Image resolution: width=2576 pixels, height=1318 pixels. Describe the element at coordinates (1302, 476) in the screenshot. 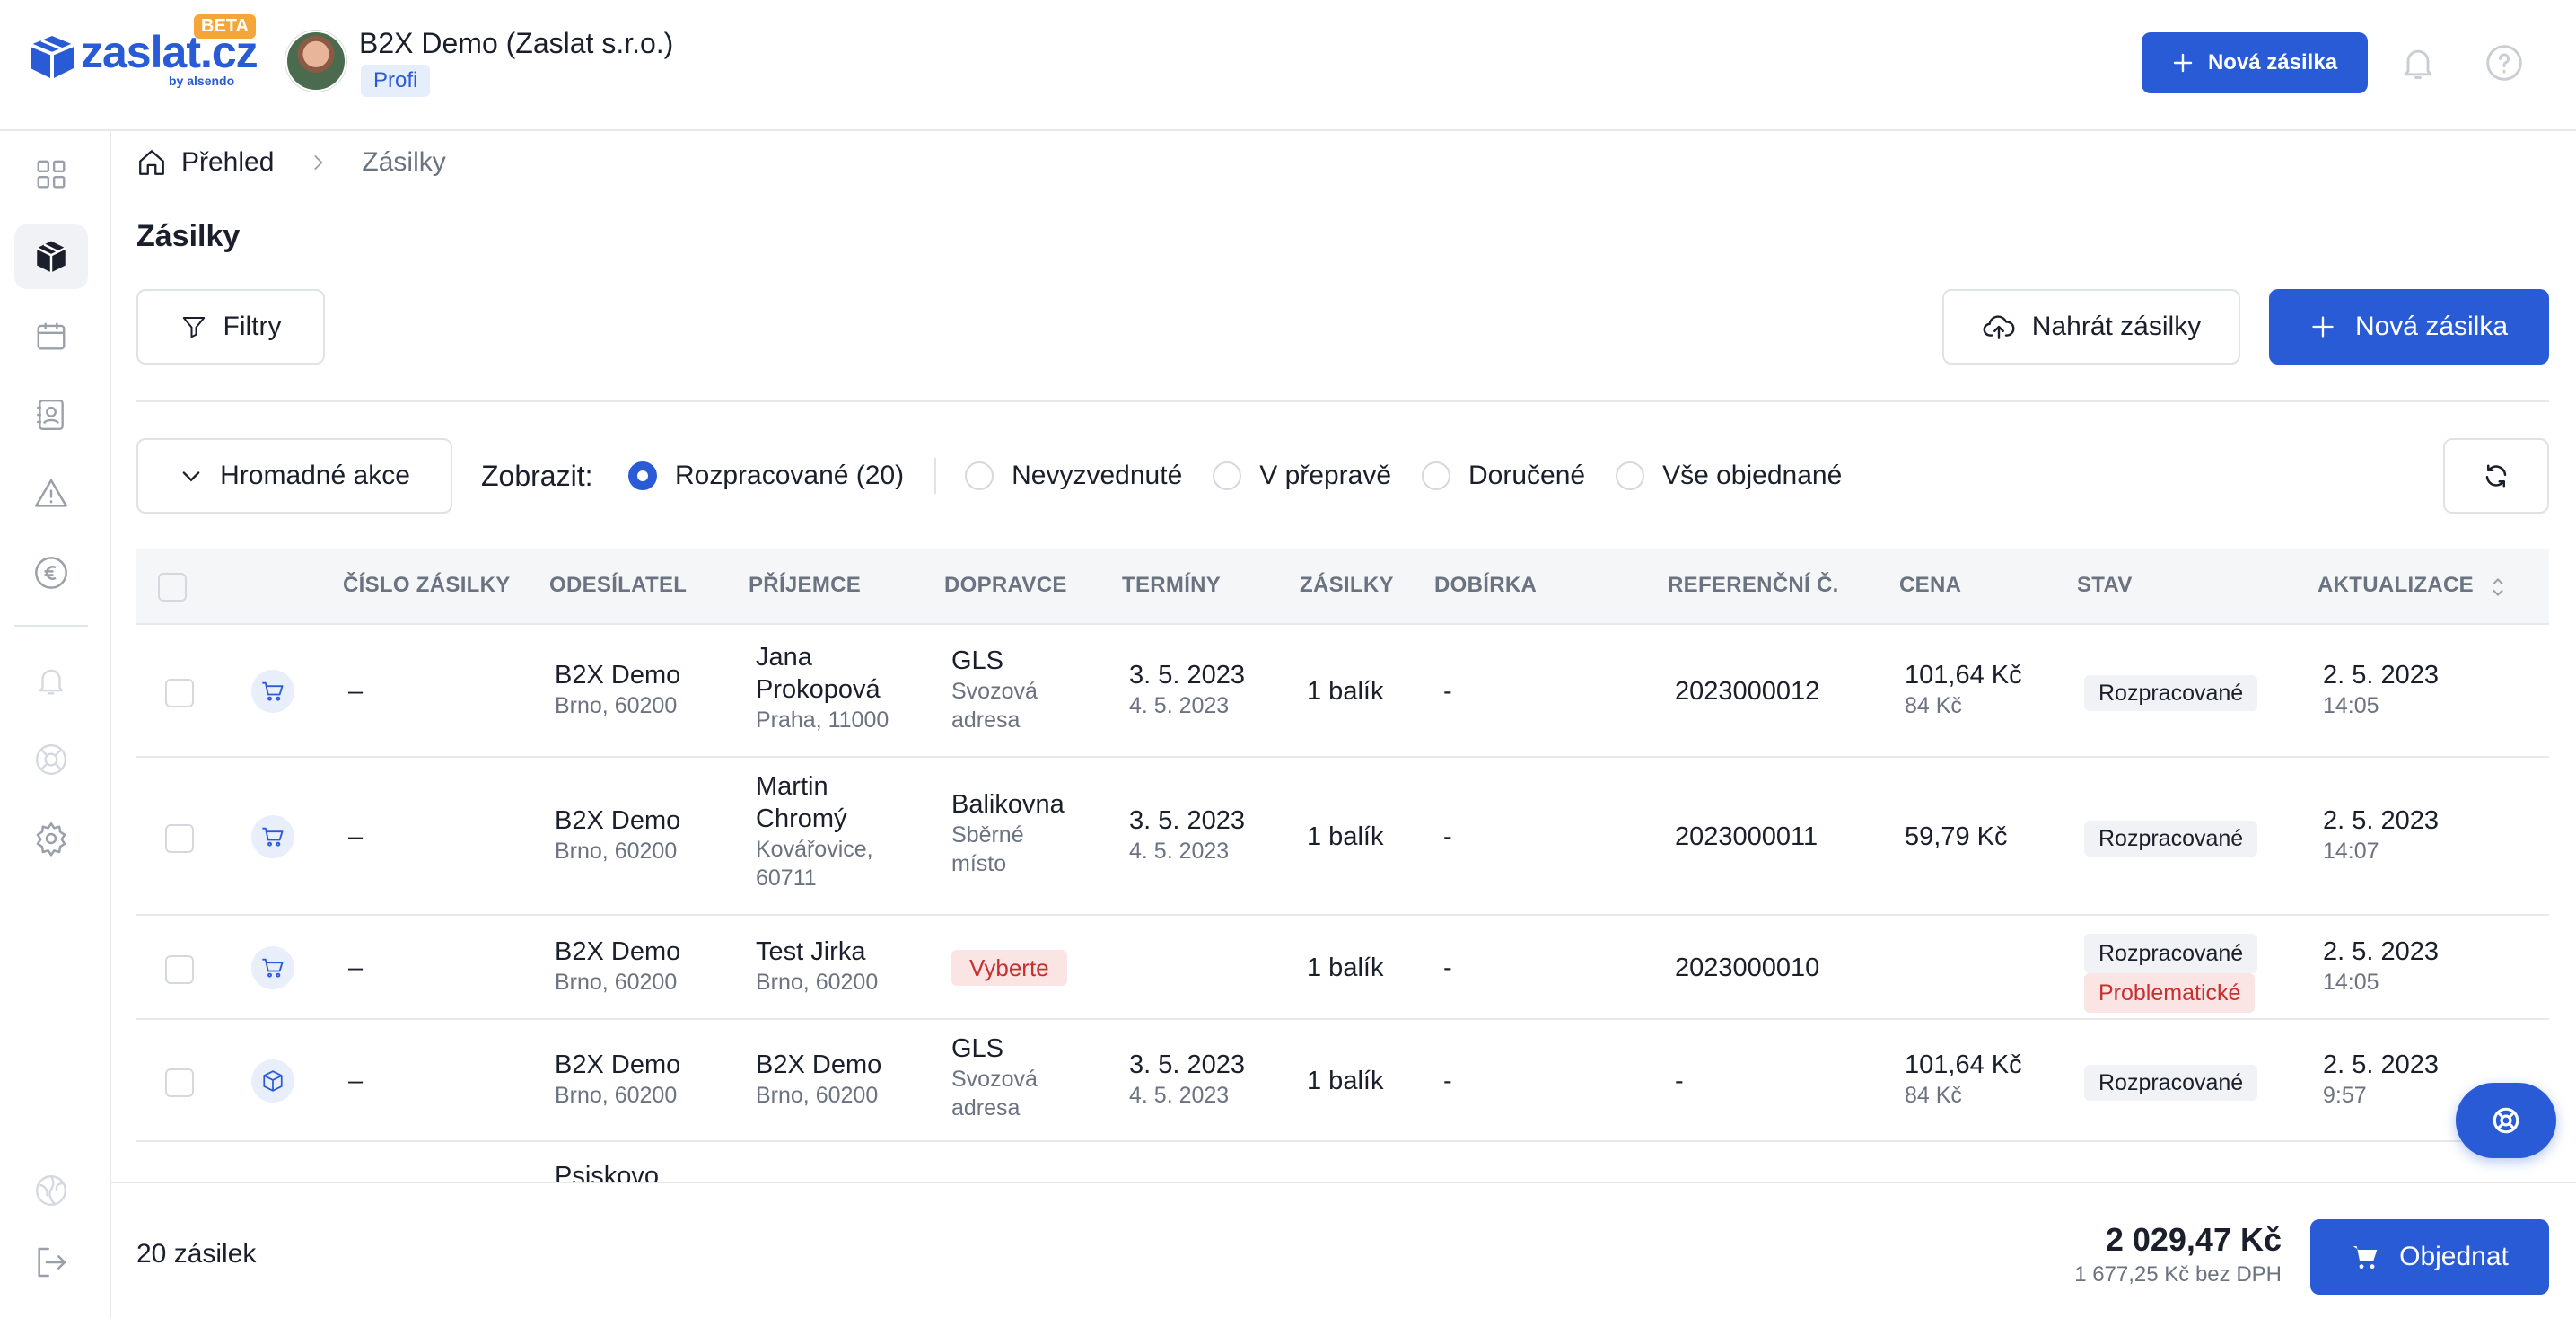

I see `filter-in-transit: V přepravě` at that location.